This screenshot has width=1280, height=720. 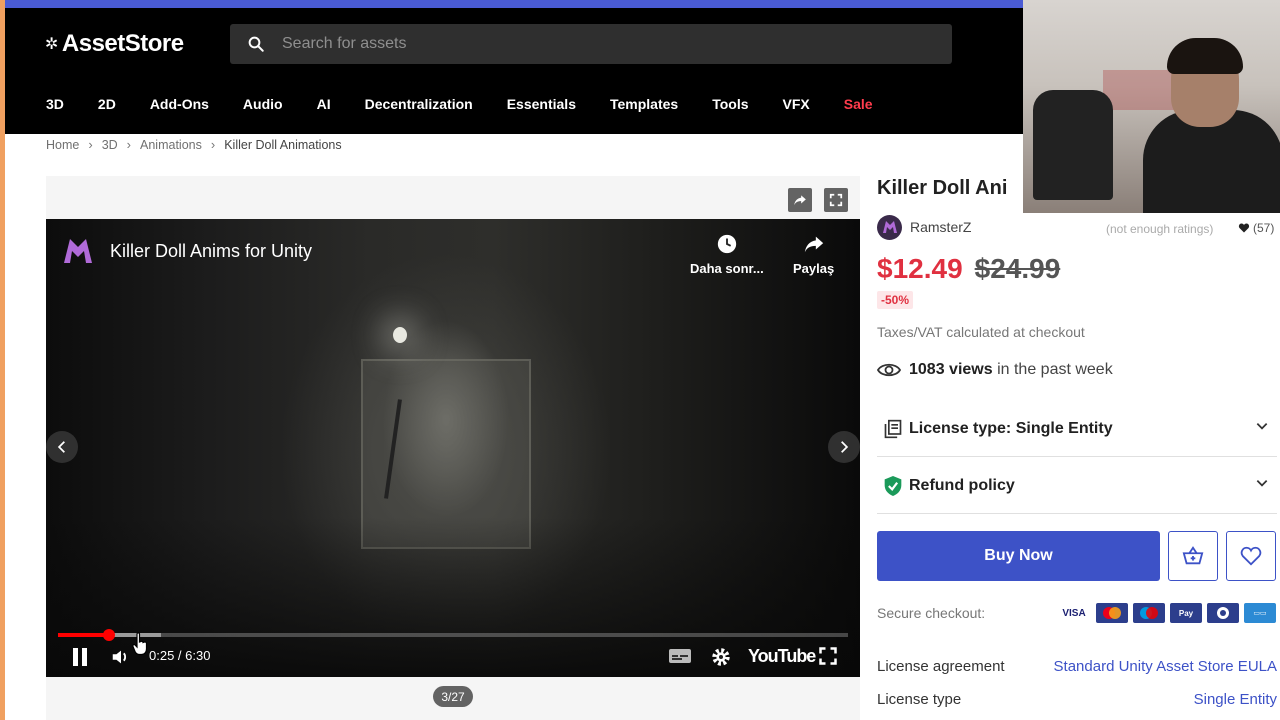 I want to click on product-title: Killer Doll Ani, so click(x=942, y=188).